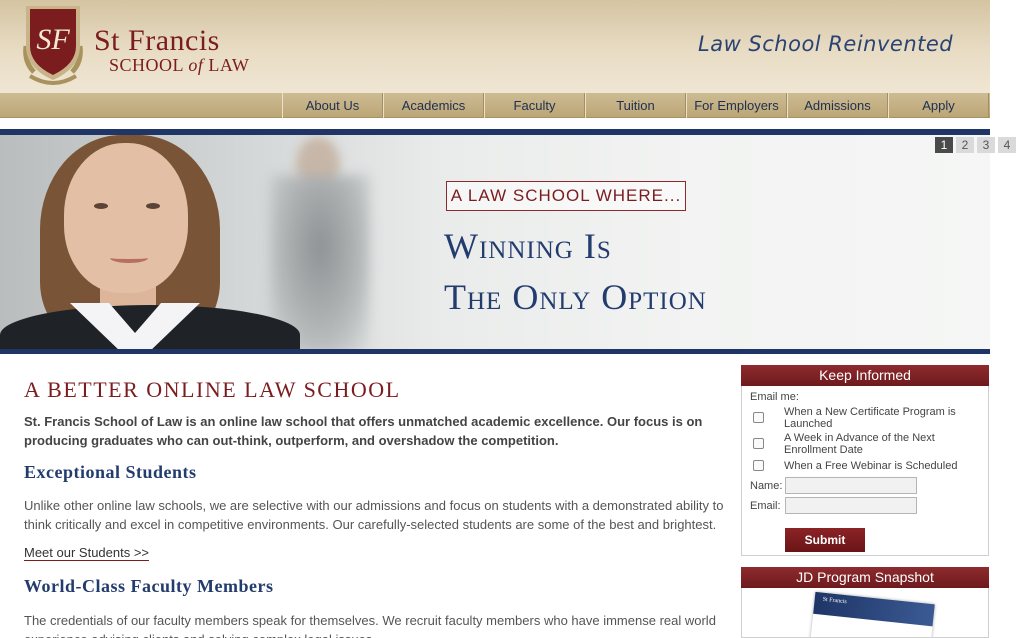 The width and height of the screenshot is (1024, 638). What do you see at coordinates (765, 506) in the screenshot?
I see `email-field-label: Email:` at bounding box center [765, 506].